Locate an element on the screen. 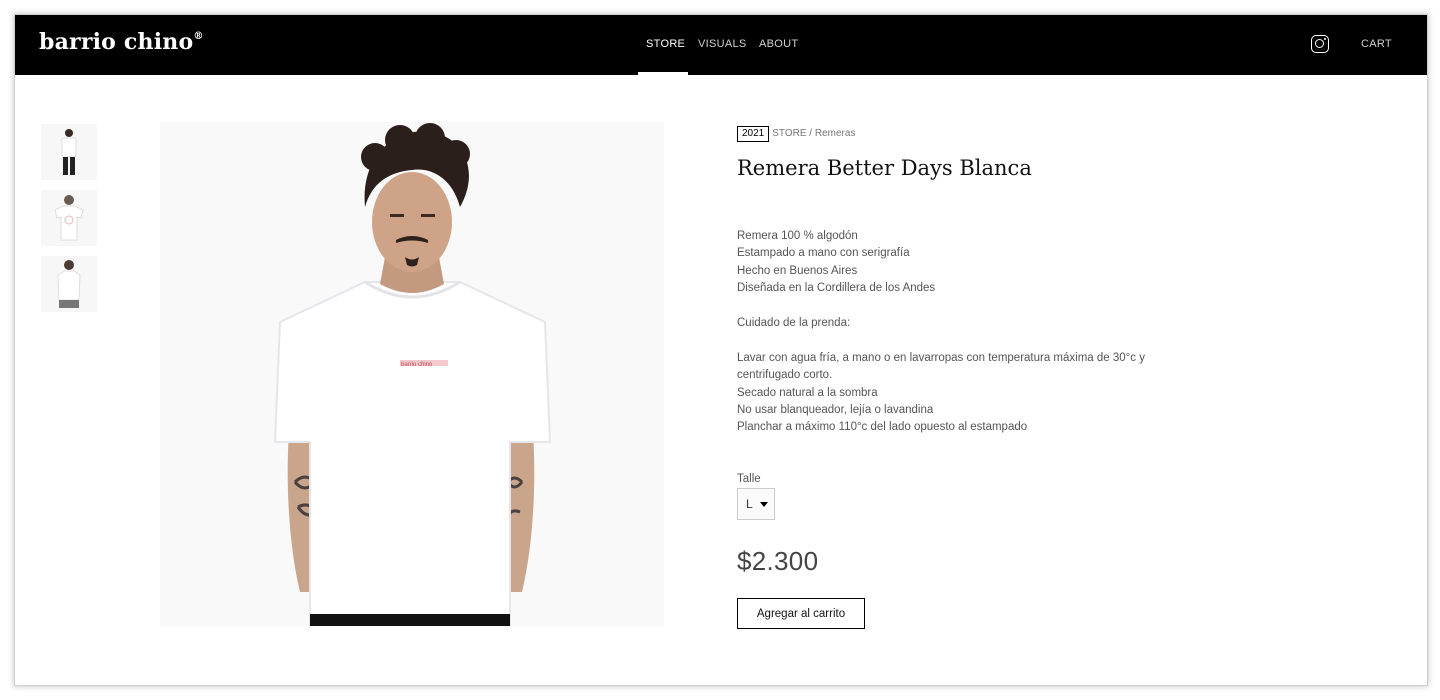 The height and width of the screenshot is (700, 1440). product-price: $2.300 is located at coordinates (778, 561).